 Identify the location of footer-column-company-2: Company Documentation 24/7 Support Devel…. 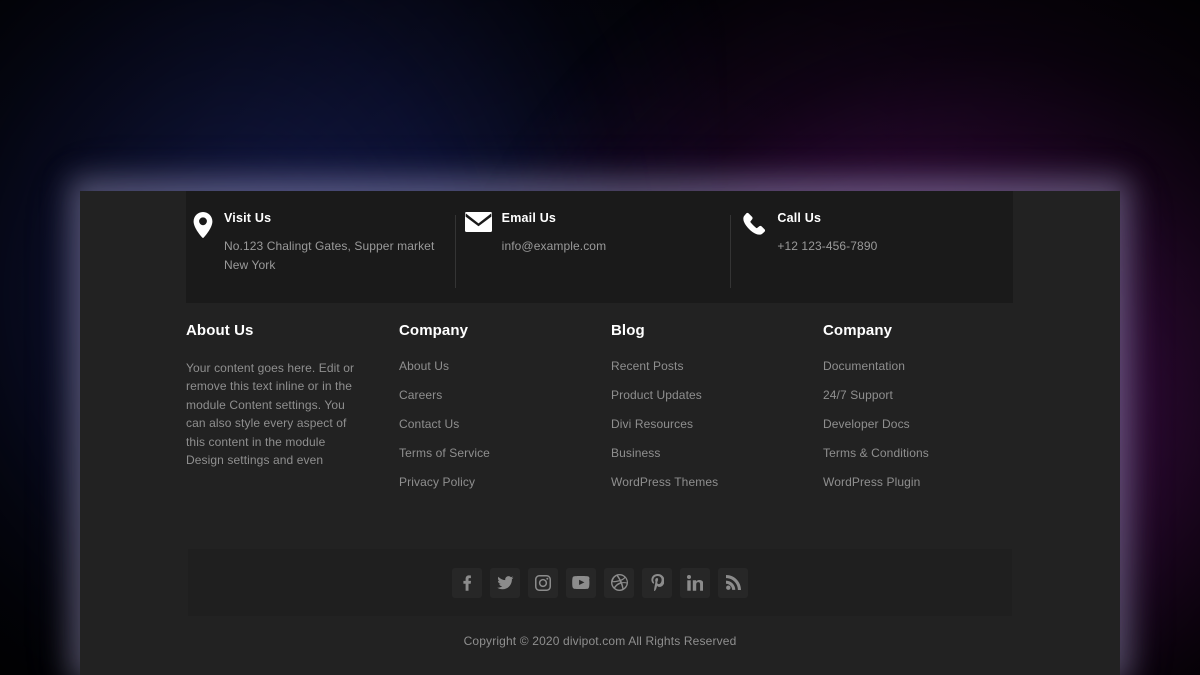
(929, 412).